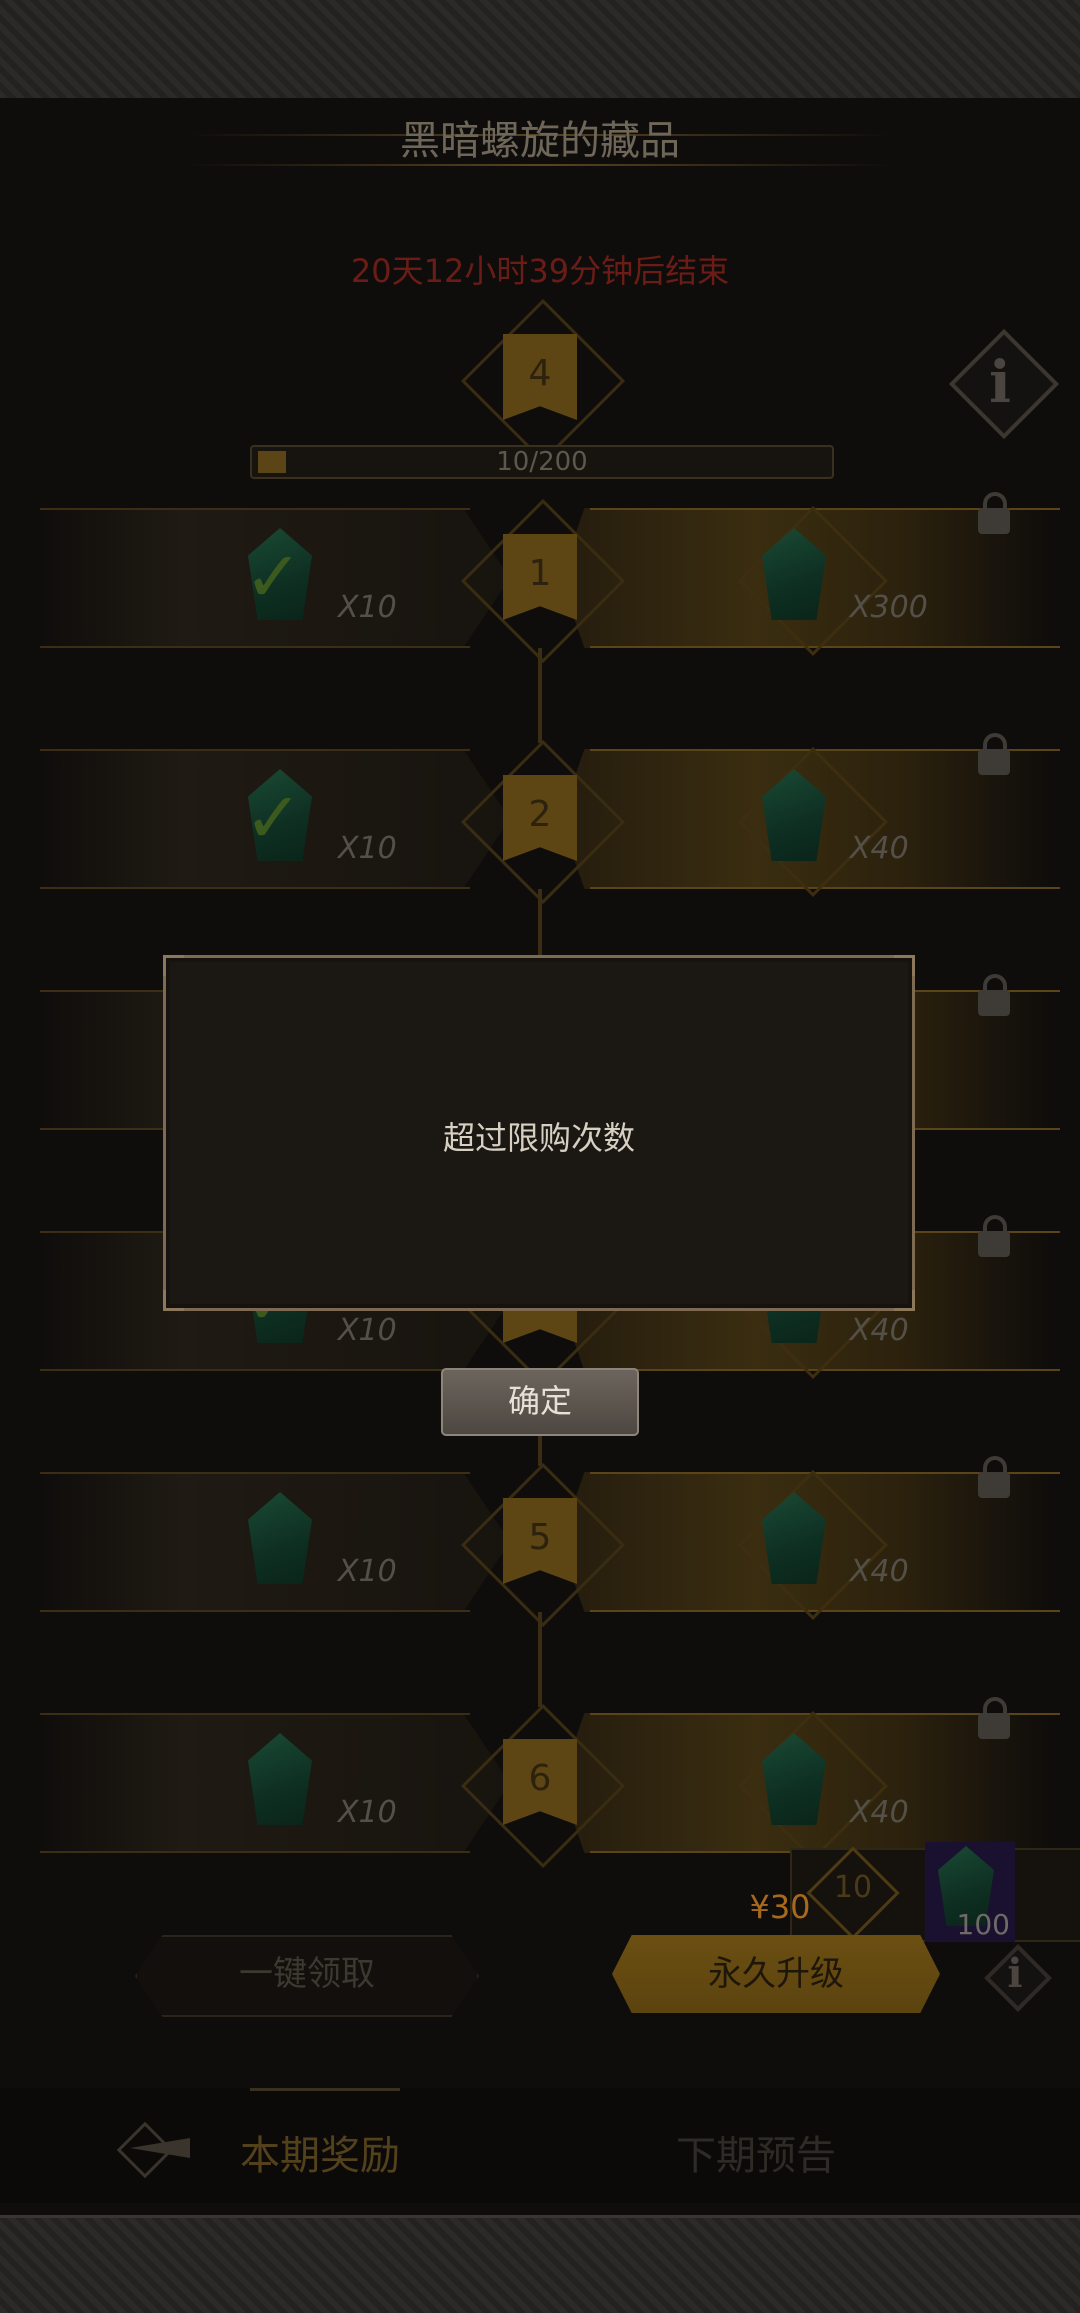  I want to click on info-icon: i, so click(1000, 382).